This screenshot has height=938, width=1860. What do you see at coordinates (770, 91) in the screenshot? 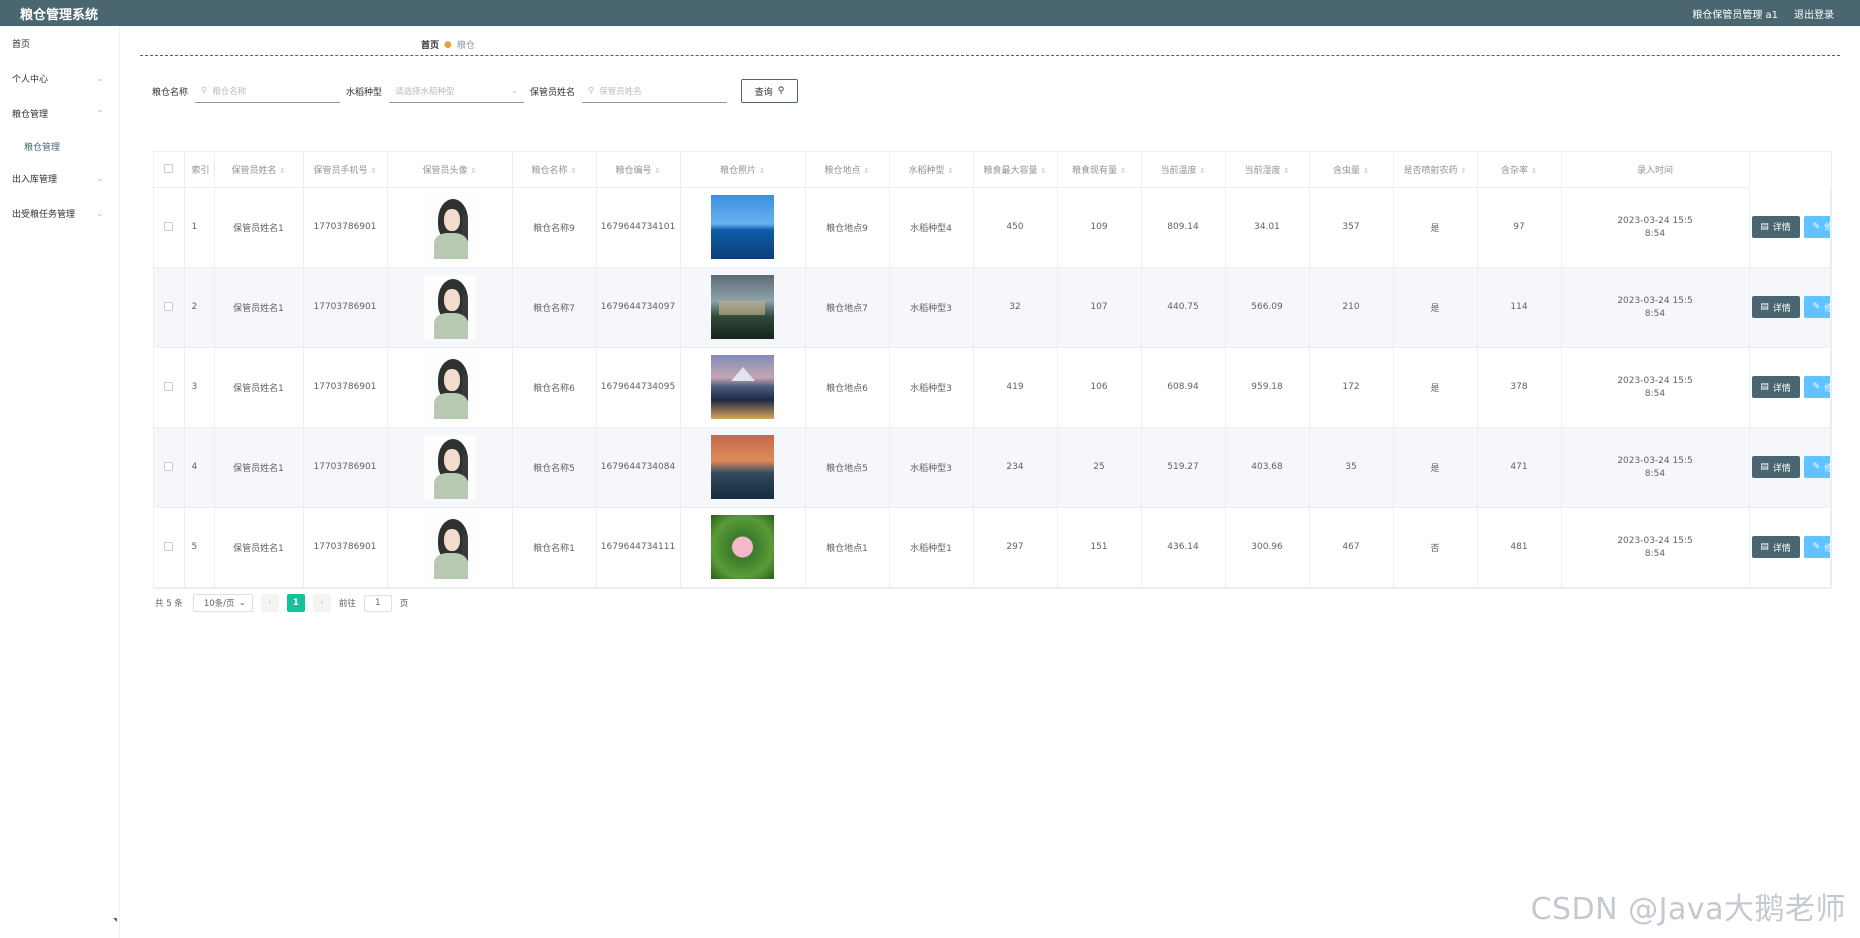
I see `query-button: 查询 ⚲` at bounding box center [770, 91].